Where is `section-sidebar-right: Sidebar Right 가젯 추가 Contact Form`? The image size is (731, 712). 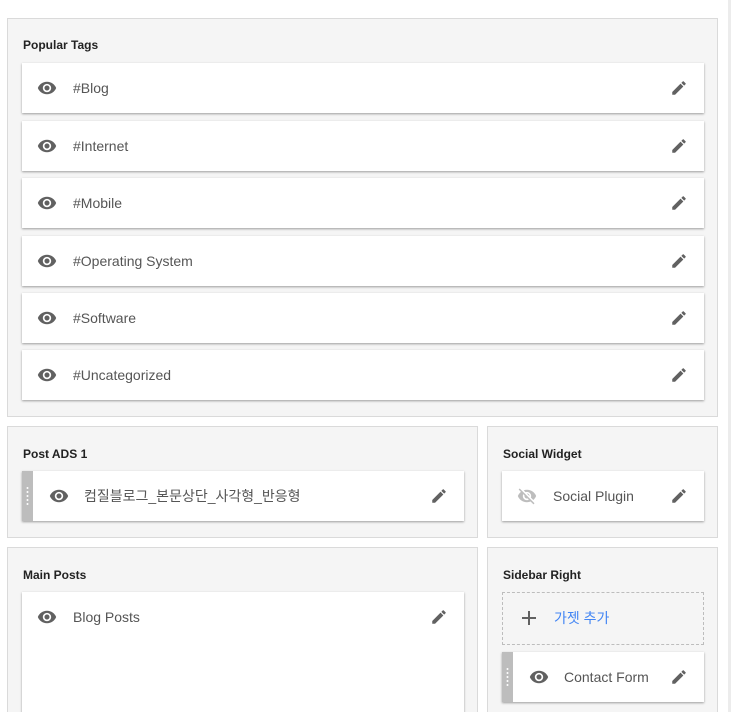 section-sidebar-right: Sidebar Right 가젯 추가 Contact Form is located at coordinates (602, 629).